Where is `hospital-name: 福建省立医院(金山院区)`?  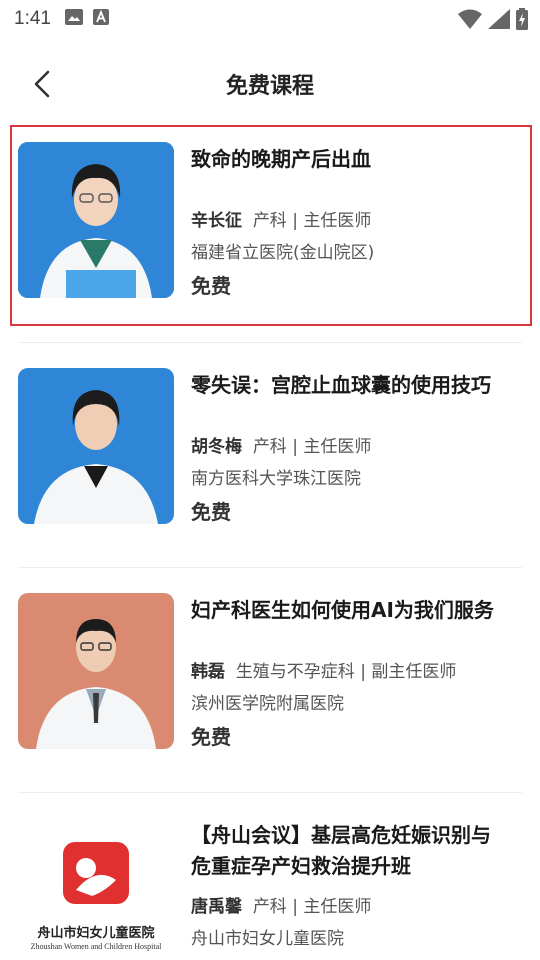 hospital-name: 福建省立医院(金山院区) is located at coordinates (283, 253).